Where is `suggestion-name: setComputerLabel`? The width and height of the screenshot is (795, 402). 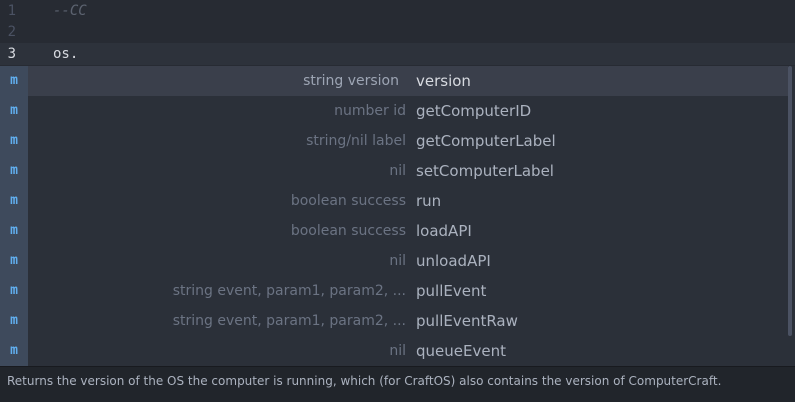
suggestion-name: setComputerLabel is located at coordinates (485, 171).